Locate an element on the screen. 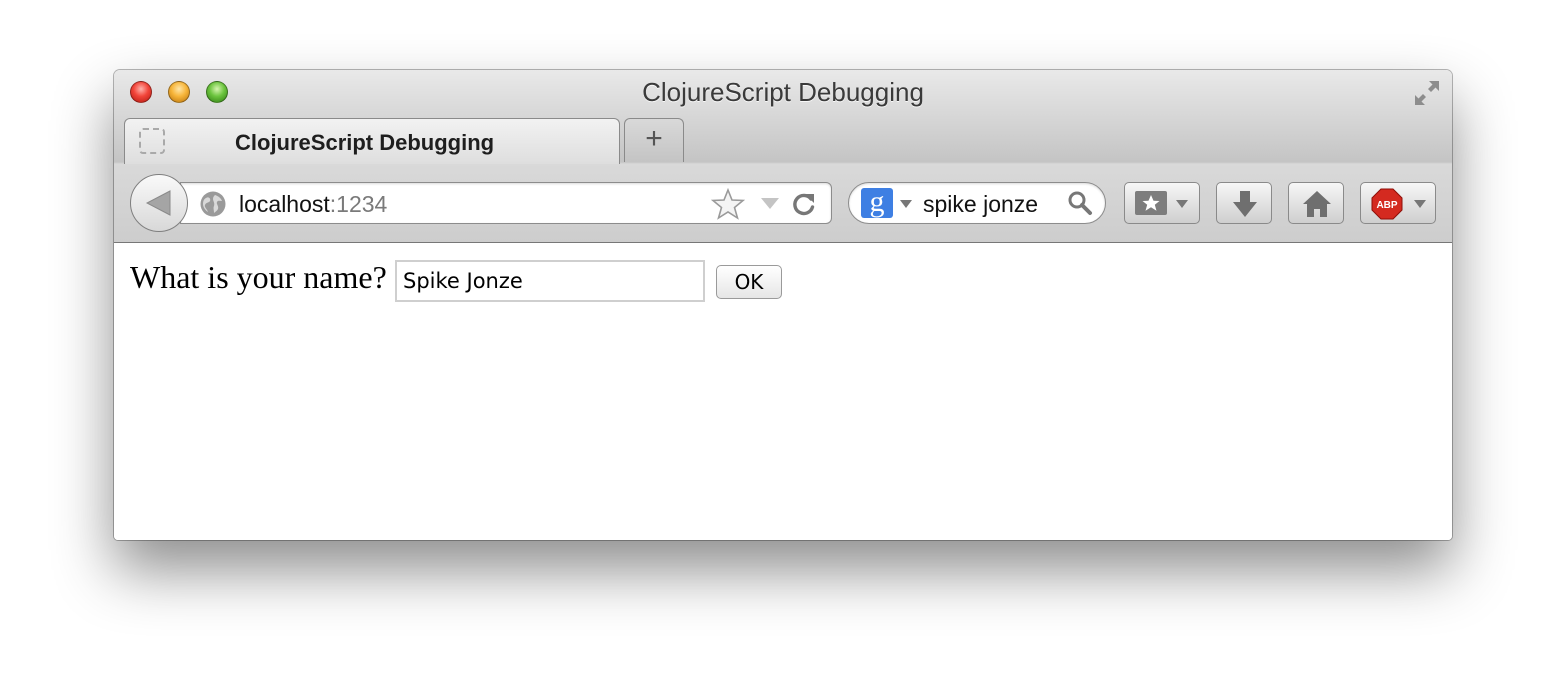 This screenshot has width=1566, height=698. engine-dropdown-icon is located at coordinates (906, 204).